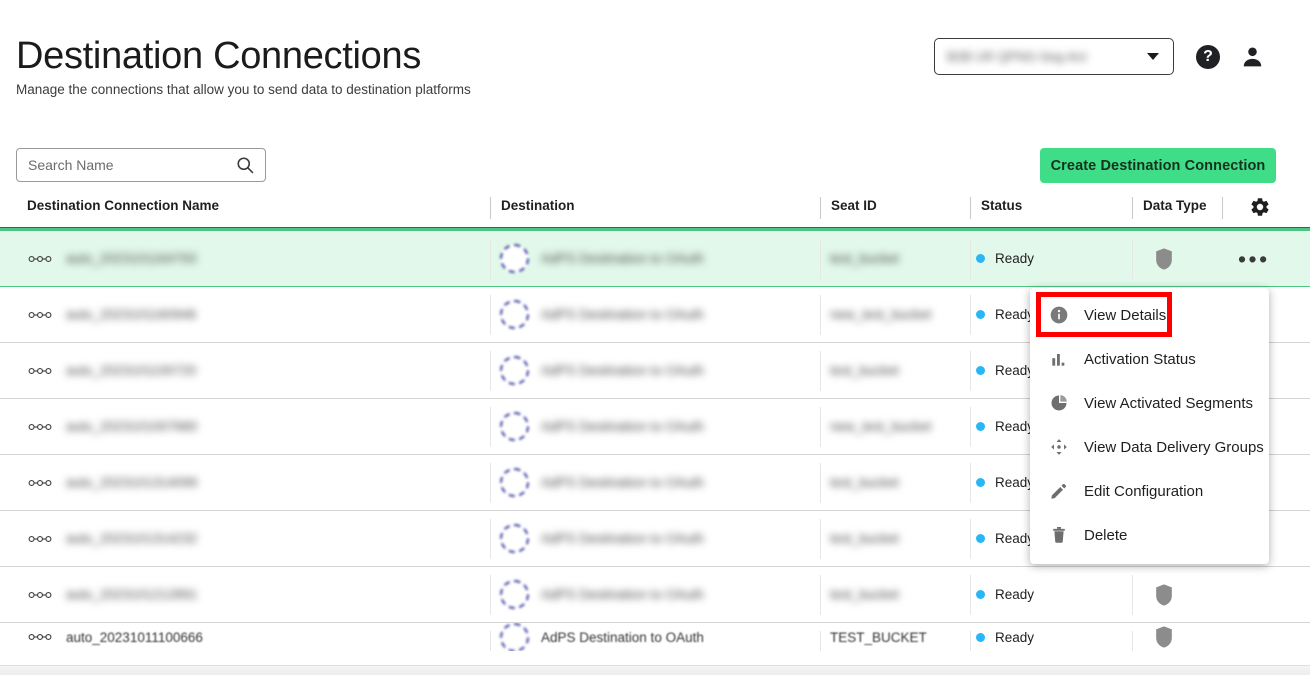 The image size is (1310, 675). I want to click on info-circle-icon, so click(1059, 315).